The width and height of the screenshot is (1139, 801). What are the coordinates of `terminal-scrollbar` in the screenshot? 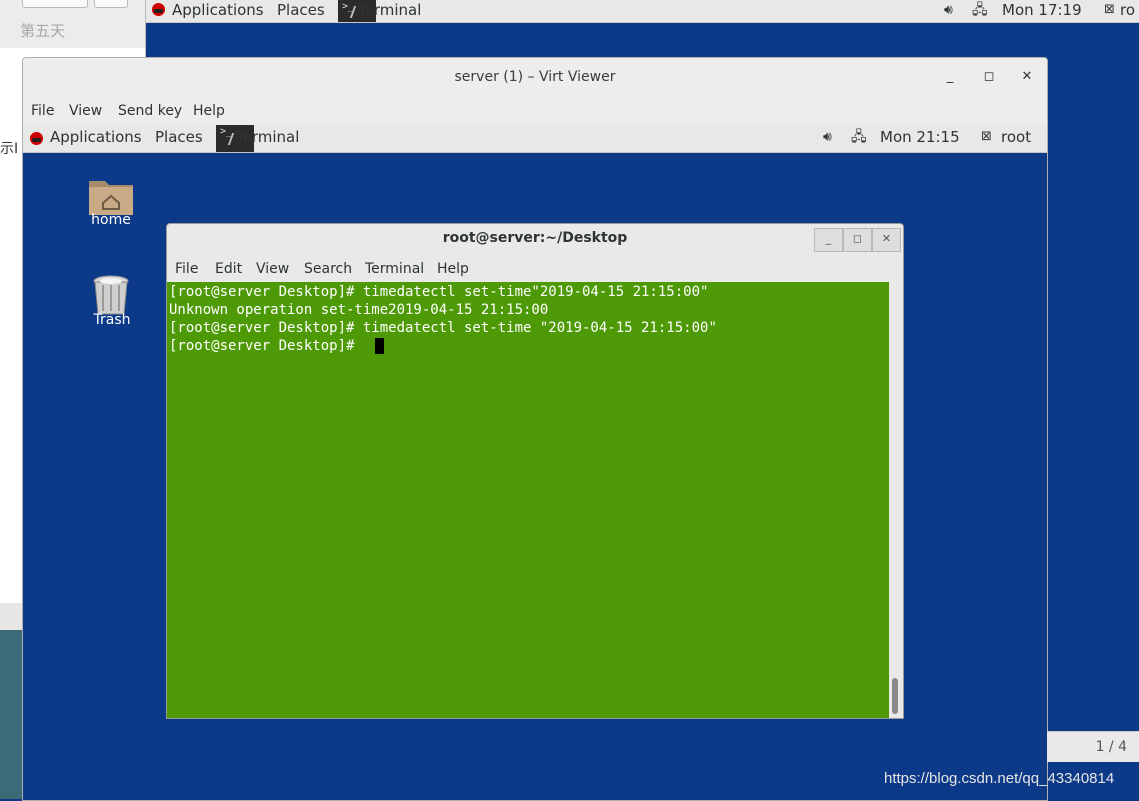 It's located at (896, 500).